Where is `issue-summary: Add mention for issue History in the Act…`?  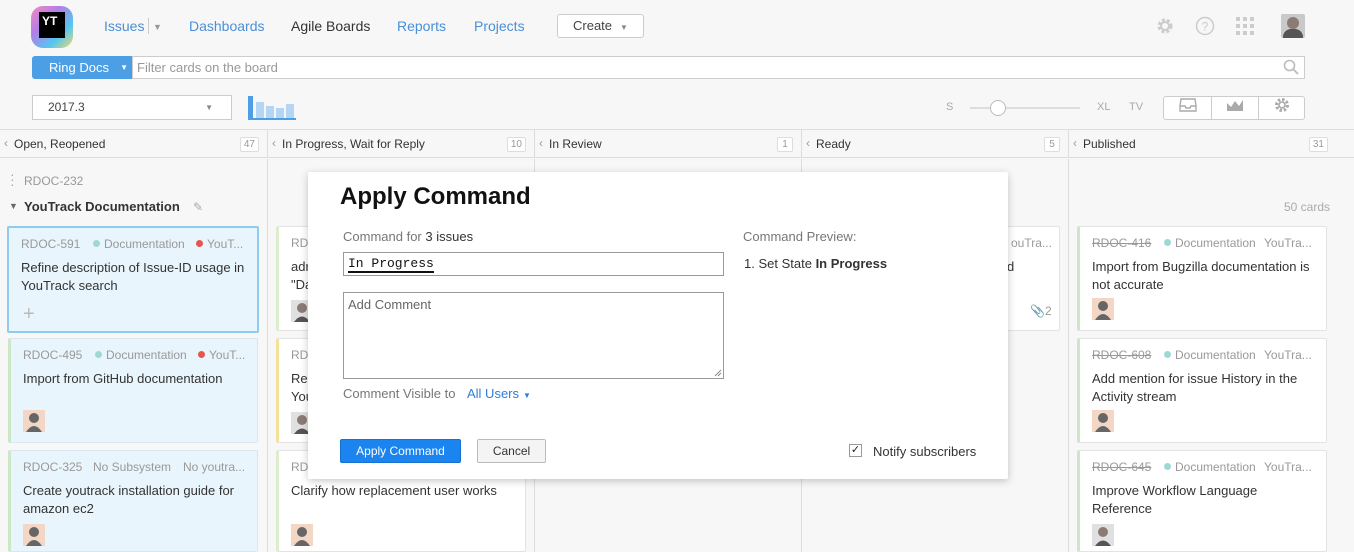
issue-summary: Add mention for issue History in the Act… is located at coordinates (1206, 388).